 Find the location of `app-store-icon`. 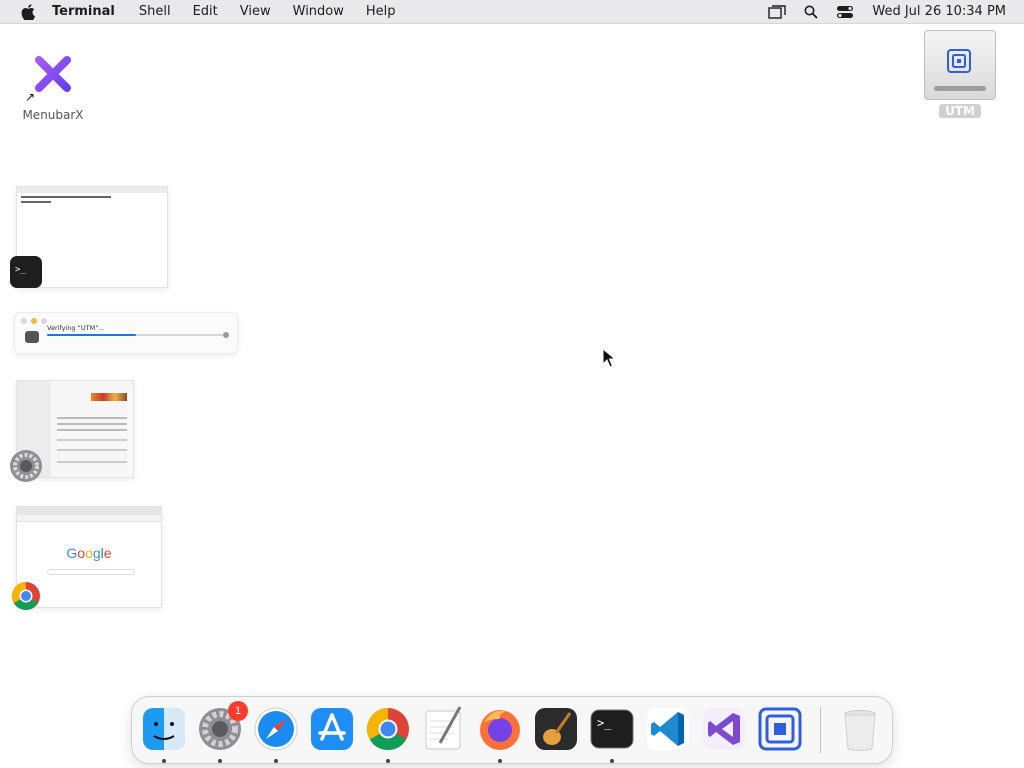

app-store-icon is located at coordinates (332, 729).